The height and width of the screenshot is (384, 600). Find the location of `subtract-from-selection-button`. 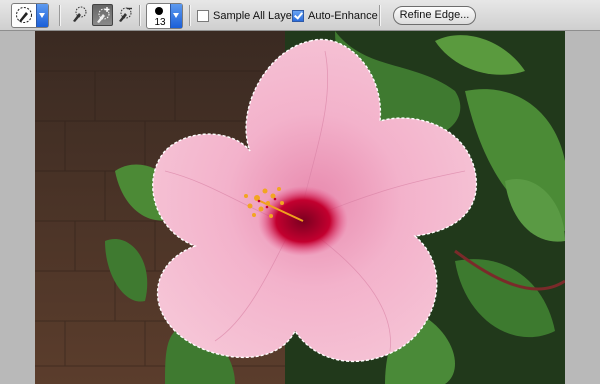

subtract-from-selection-button is located at coordinates (125, 15).